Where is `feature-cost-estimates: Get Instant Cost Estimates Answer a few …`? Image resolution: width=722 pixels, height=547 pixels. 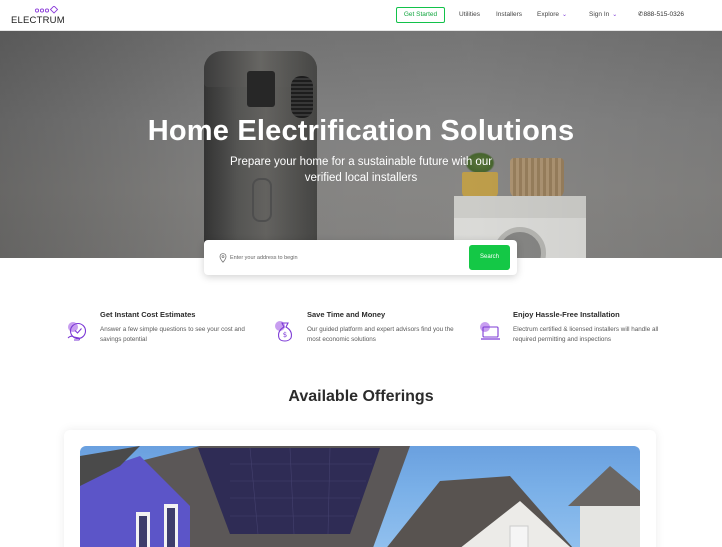
feature-cost-estimates: Get Instant Cost Estimates Answer a few … is located at coordinates (155, 330).